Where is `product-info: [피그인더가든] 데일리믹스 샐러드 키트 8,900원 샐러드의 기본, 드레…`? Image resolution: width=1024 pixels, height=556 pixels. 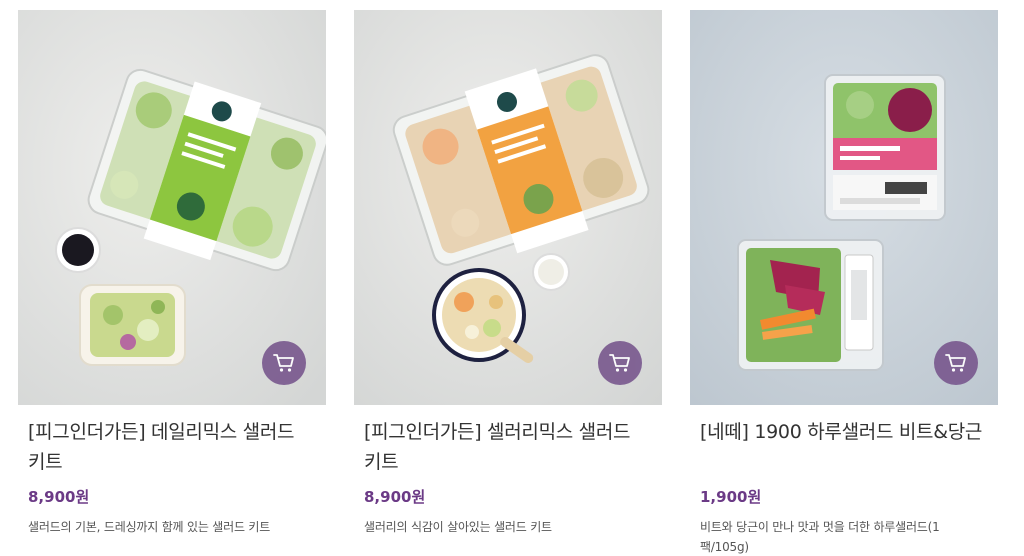 product-info: [피그인더가든] 데일리믹스 샐러드 키트 8,900원 샐러드의 기본, 드레… is located at coordinates (172, 471).